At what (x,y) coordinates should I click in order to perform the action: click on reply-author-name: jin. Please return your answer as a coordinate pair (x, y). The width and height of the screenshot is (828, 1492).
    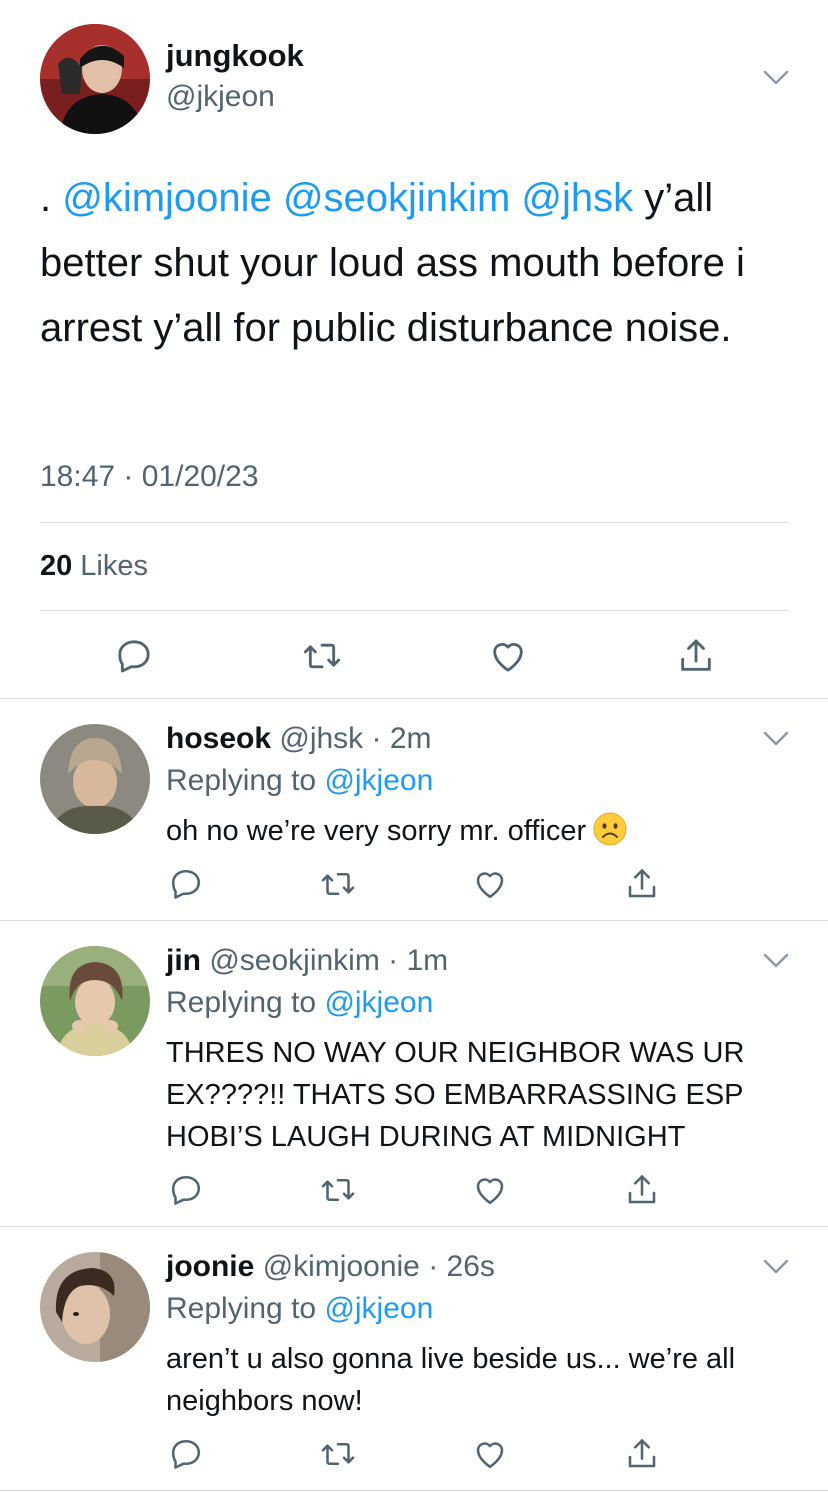
    Looking at the image, I should click on (183, 960).